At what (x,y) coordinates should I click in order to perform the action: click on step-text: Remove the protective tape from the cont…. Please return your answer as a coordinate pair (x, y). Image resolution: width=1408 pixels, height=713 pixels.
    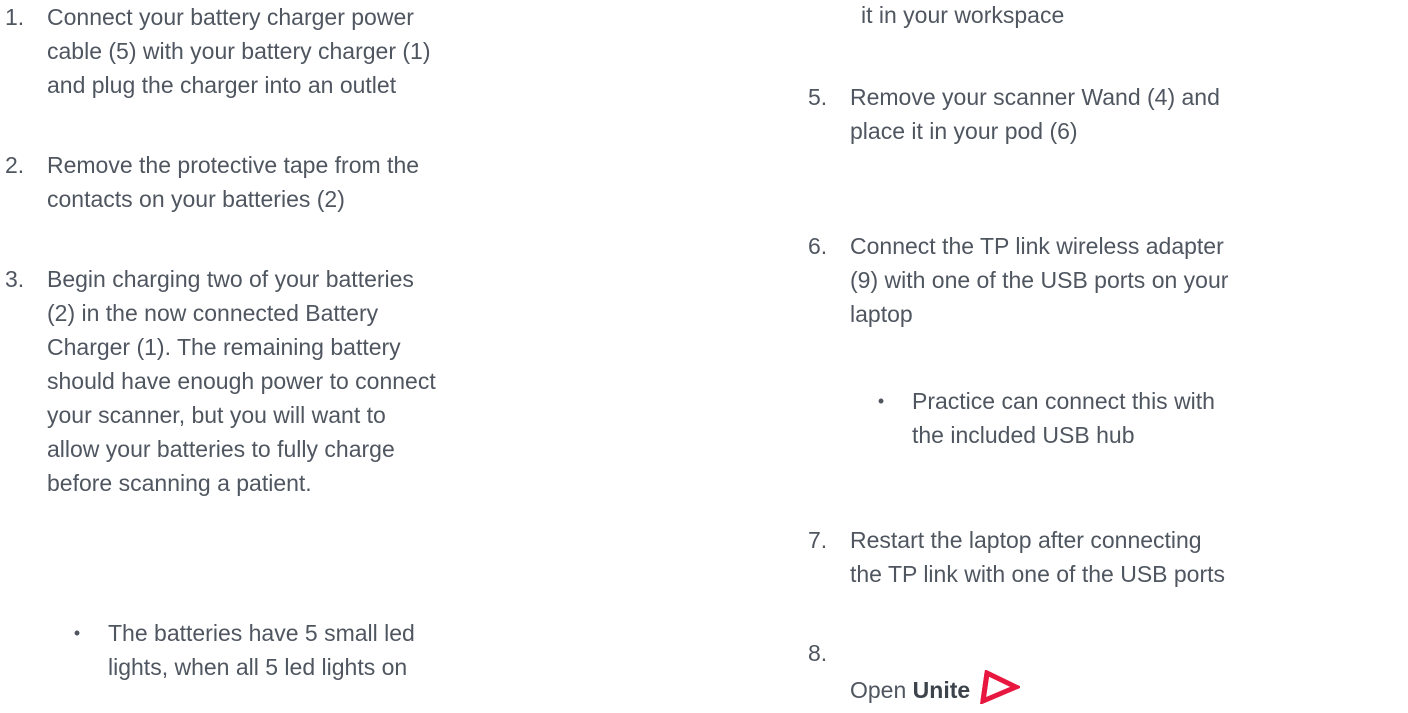
    Looking at the image, I should click on (233, 182).